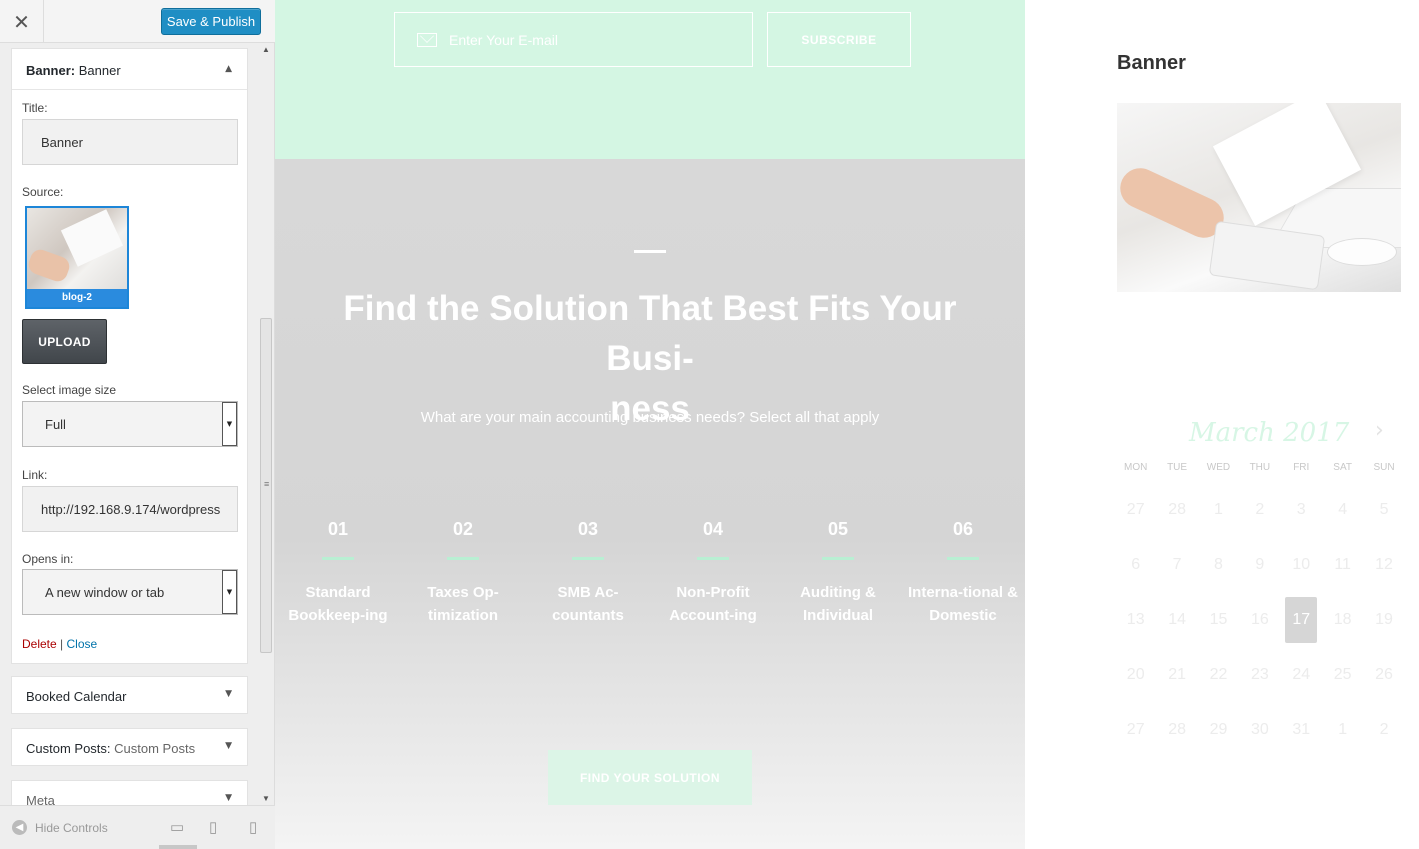  Describe the element at coordinates (963, 558) in the screenshot. I see `step-underline` at that location.